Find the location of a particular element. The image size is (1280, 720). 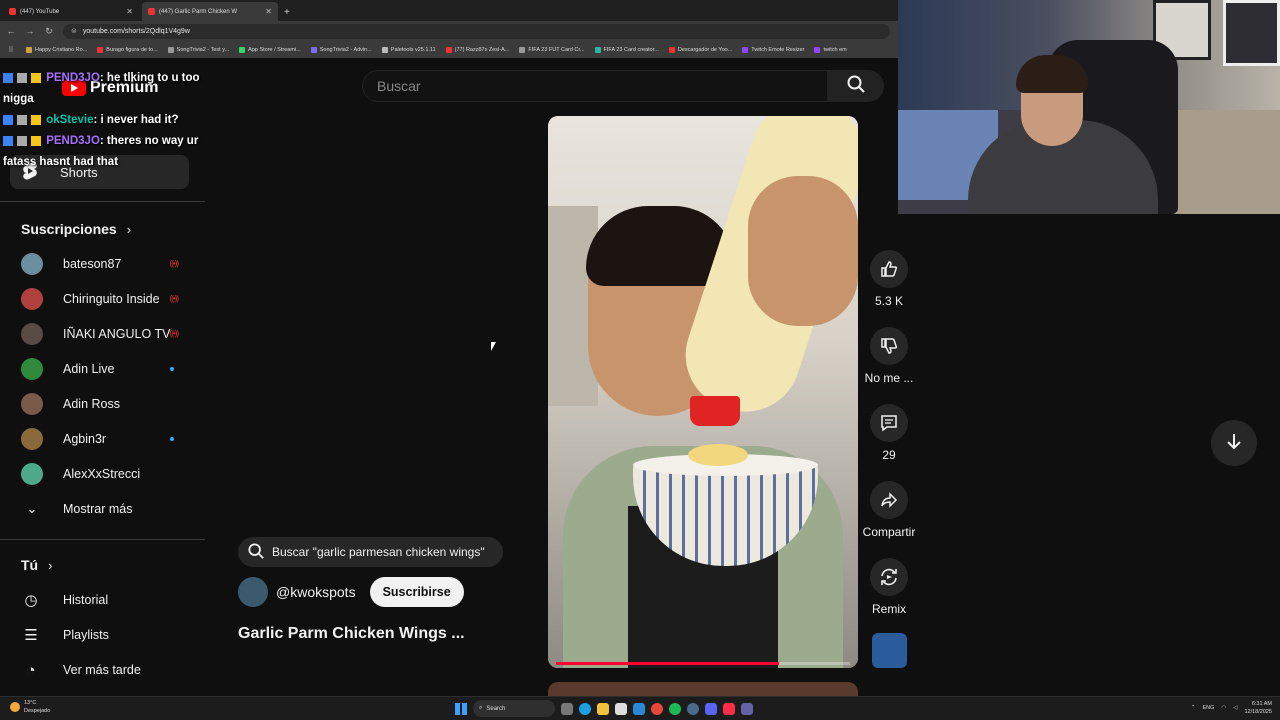

subscription-name: IÑAKI ANGULO TV is located at coordinates (117, 334).